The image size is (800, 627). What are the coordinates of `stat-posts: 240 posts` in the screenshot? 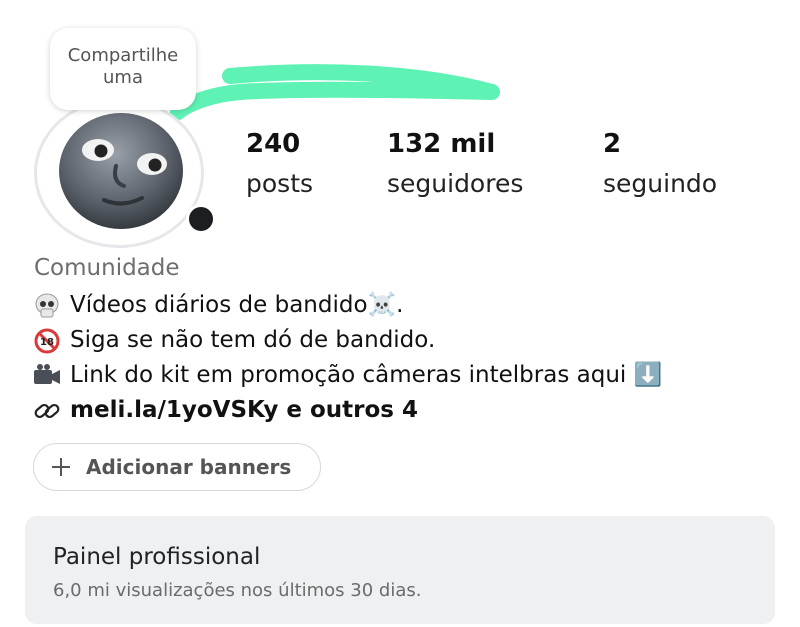 It's located at (279, 164).